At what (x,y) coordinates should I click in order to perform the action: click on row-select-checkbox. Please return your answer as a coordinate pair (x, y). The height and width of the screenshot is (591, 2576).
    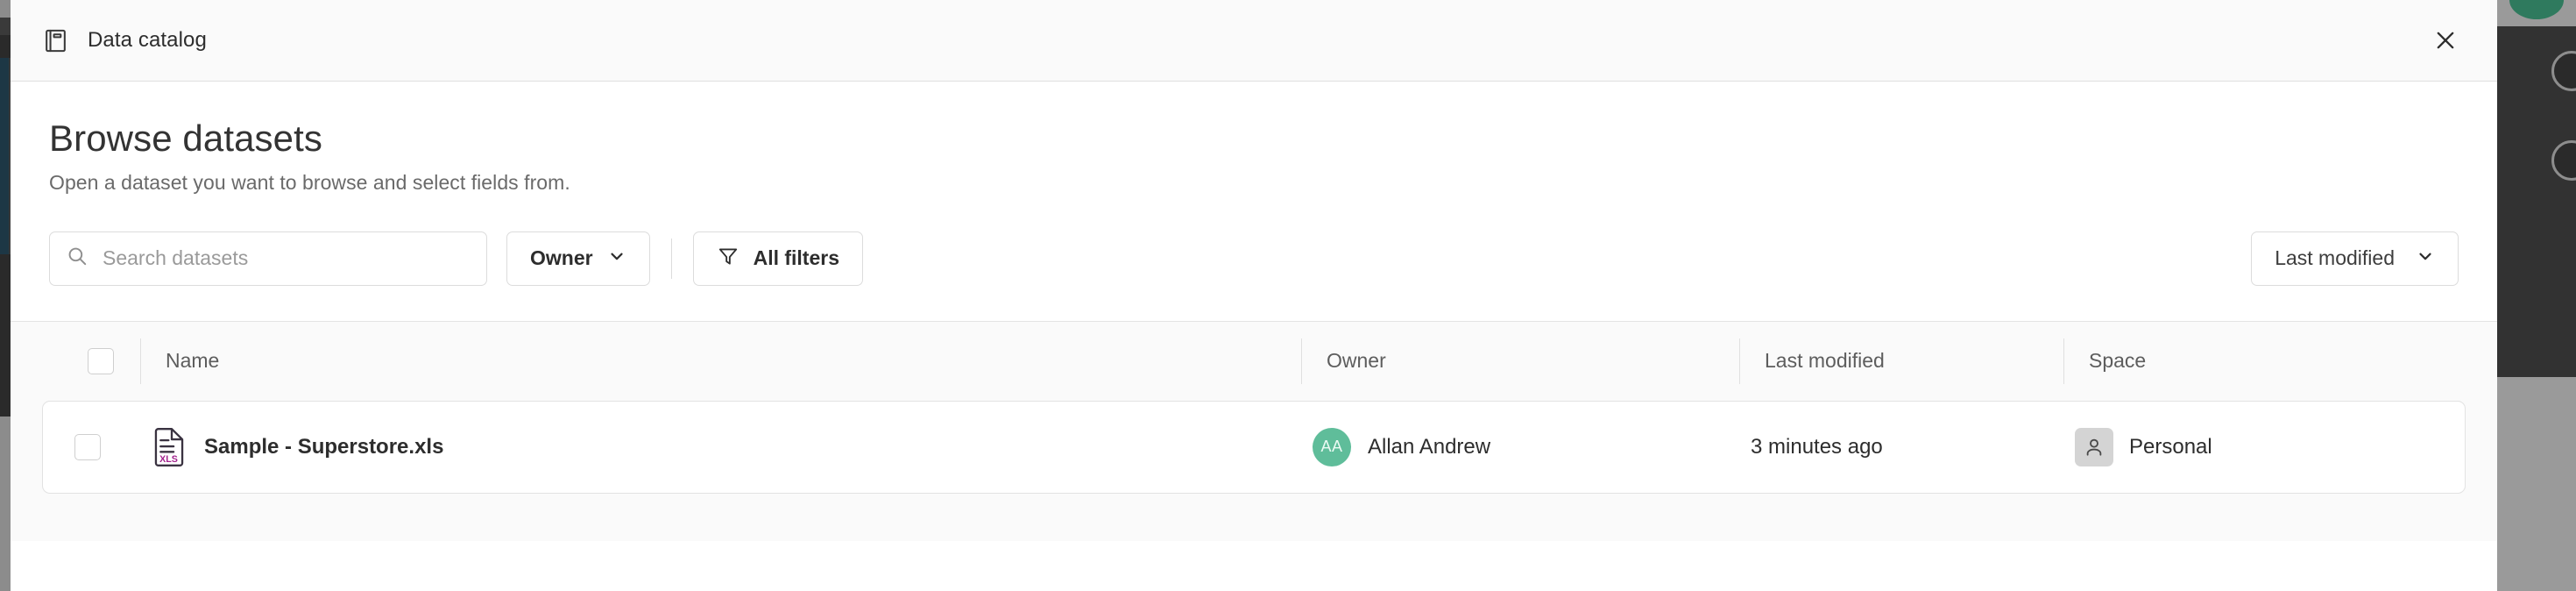
    Looking at the image, I should click on (87, 446).